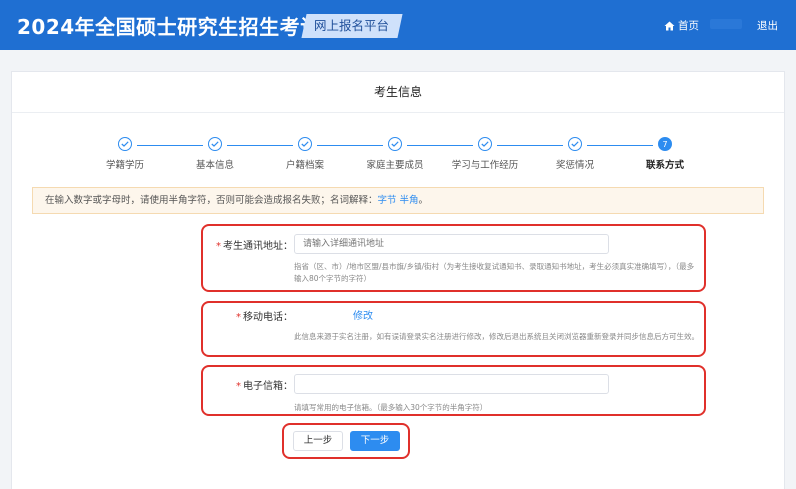  What do you see at coordinates (254, 246) in the screenshot?
I see `address-label: * 考生通讯地址：` at bounding box center [254, 246].